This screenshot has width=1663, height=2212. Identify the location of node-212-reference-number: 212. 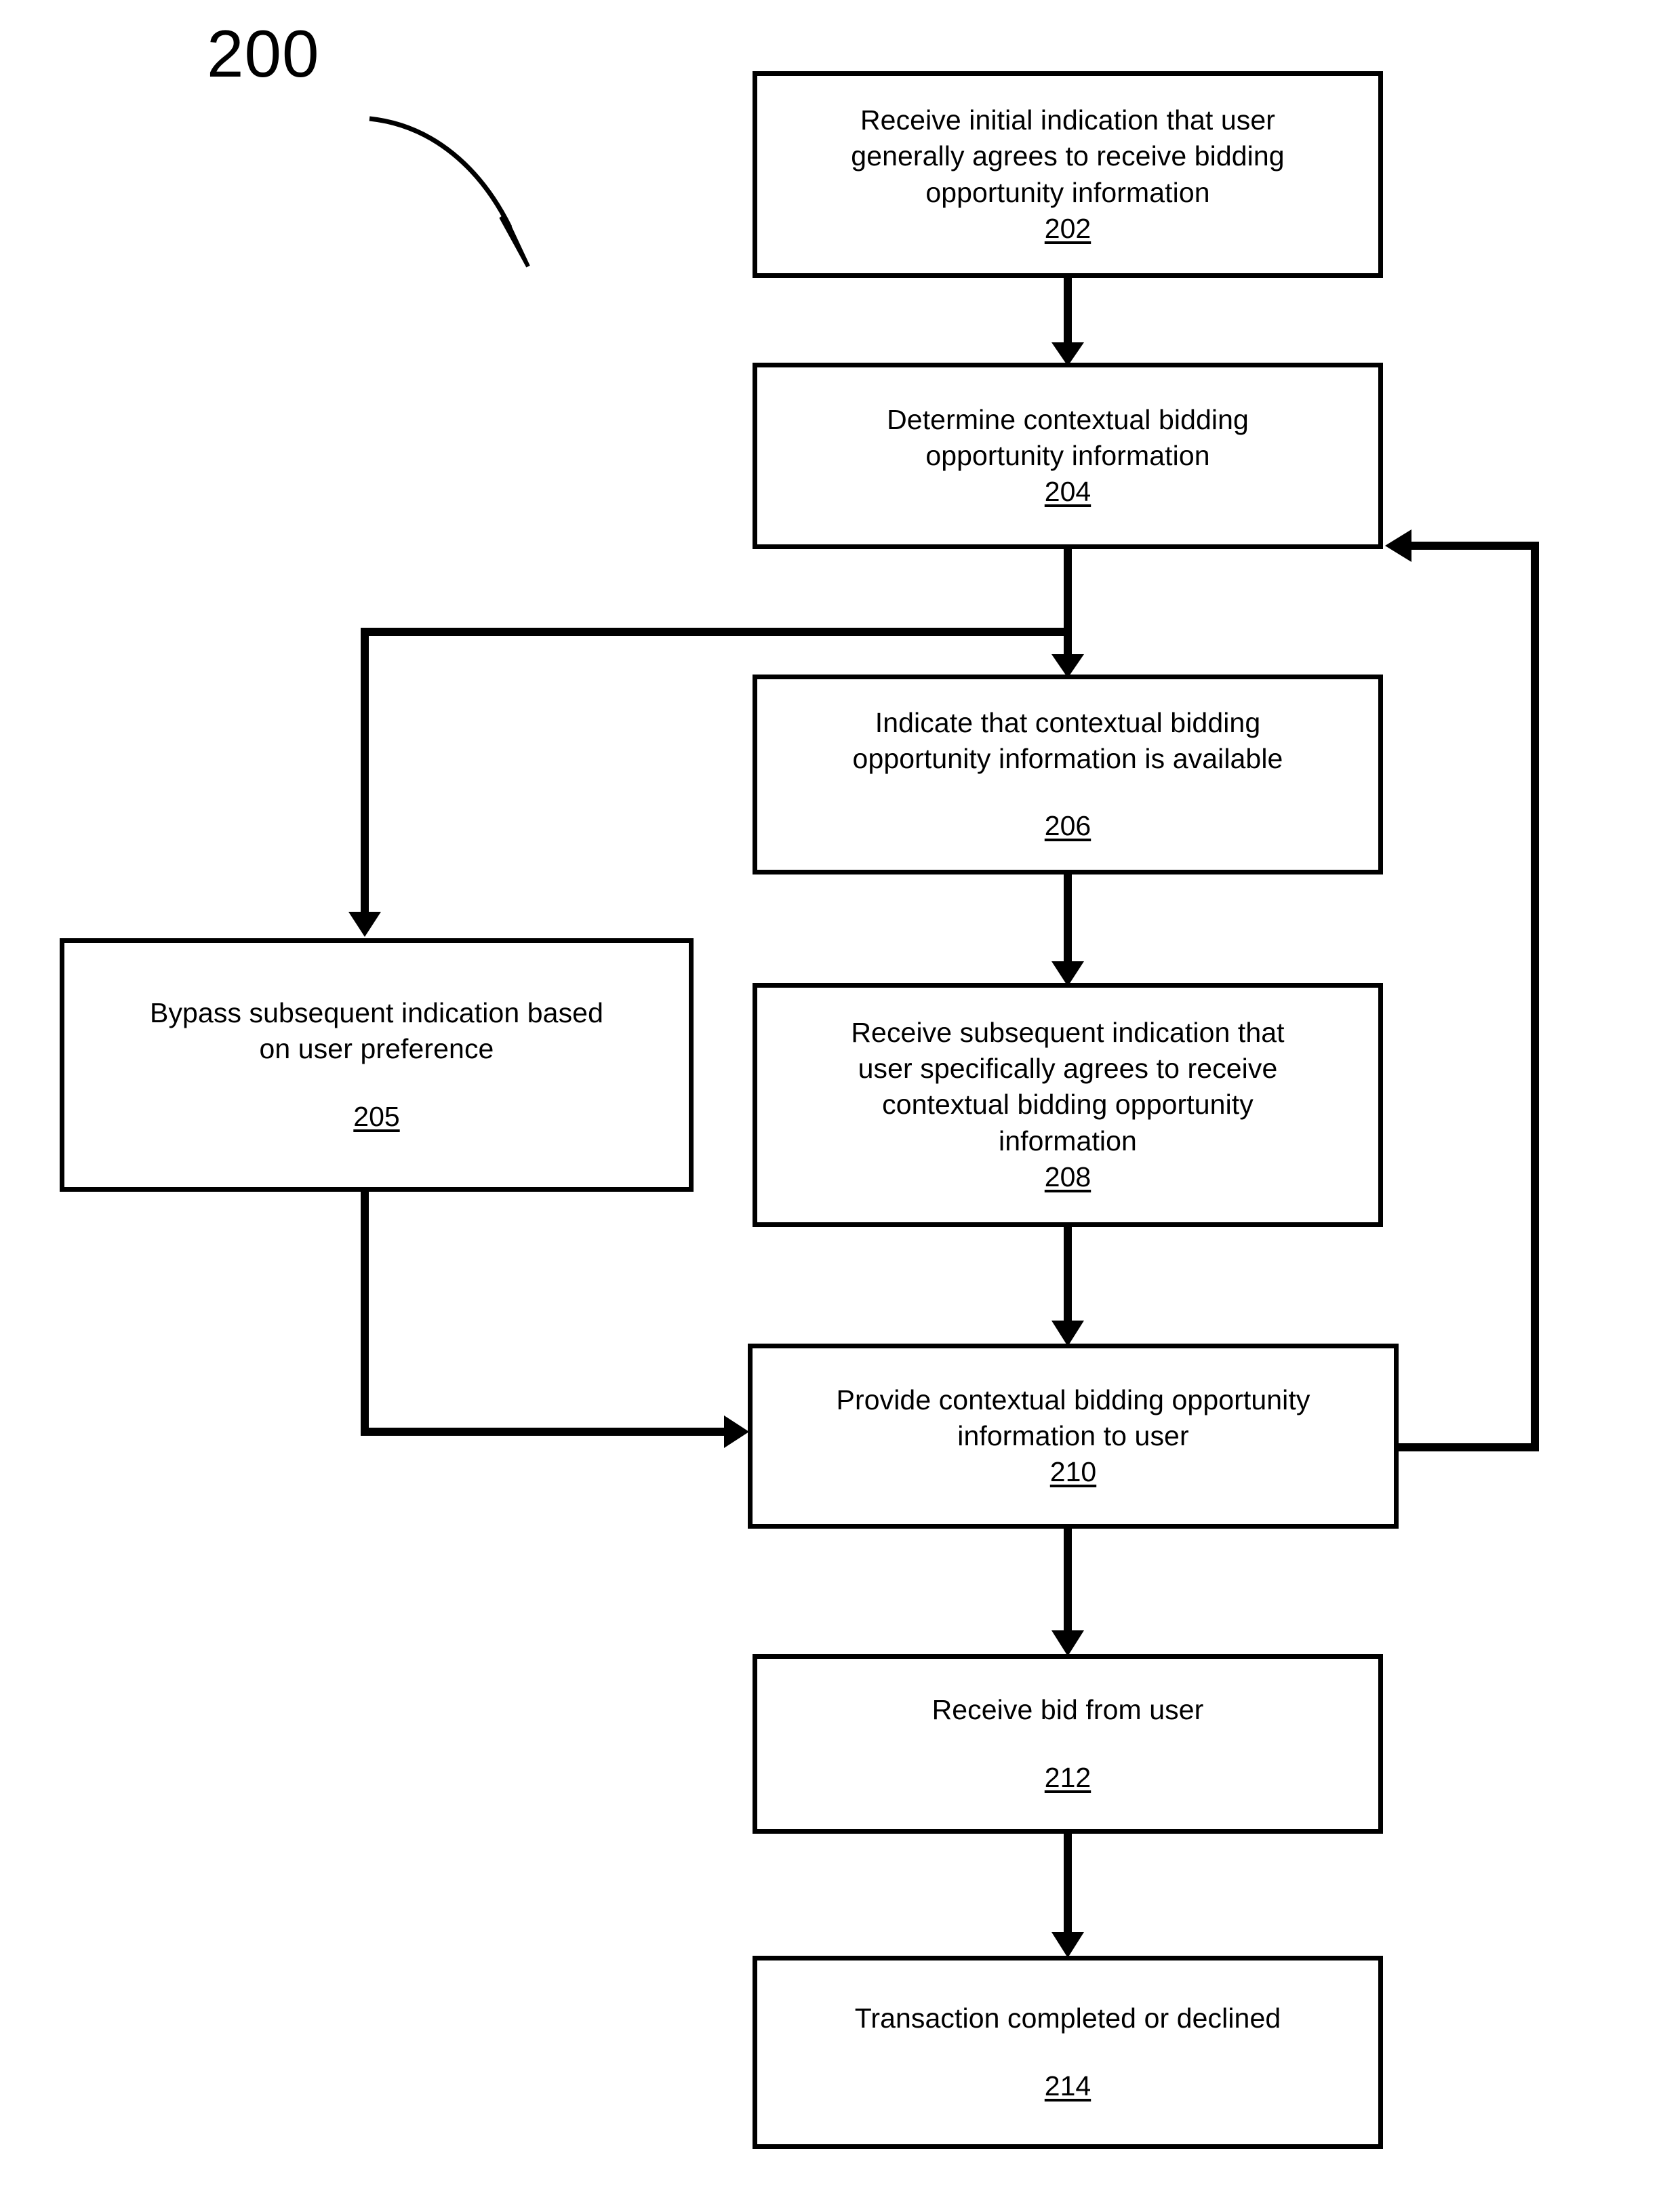
(1067, 1777).